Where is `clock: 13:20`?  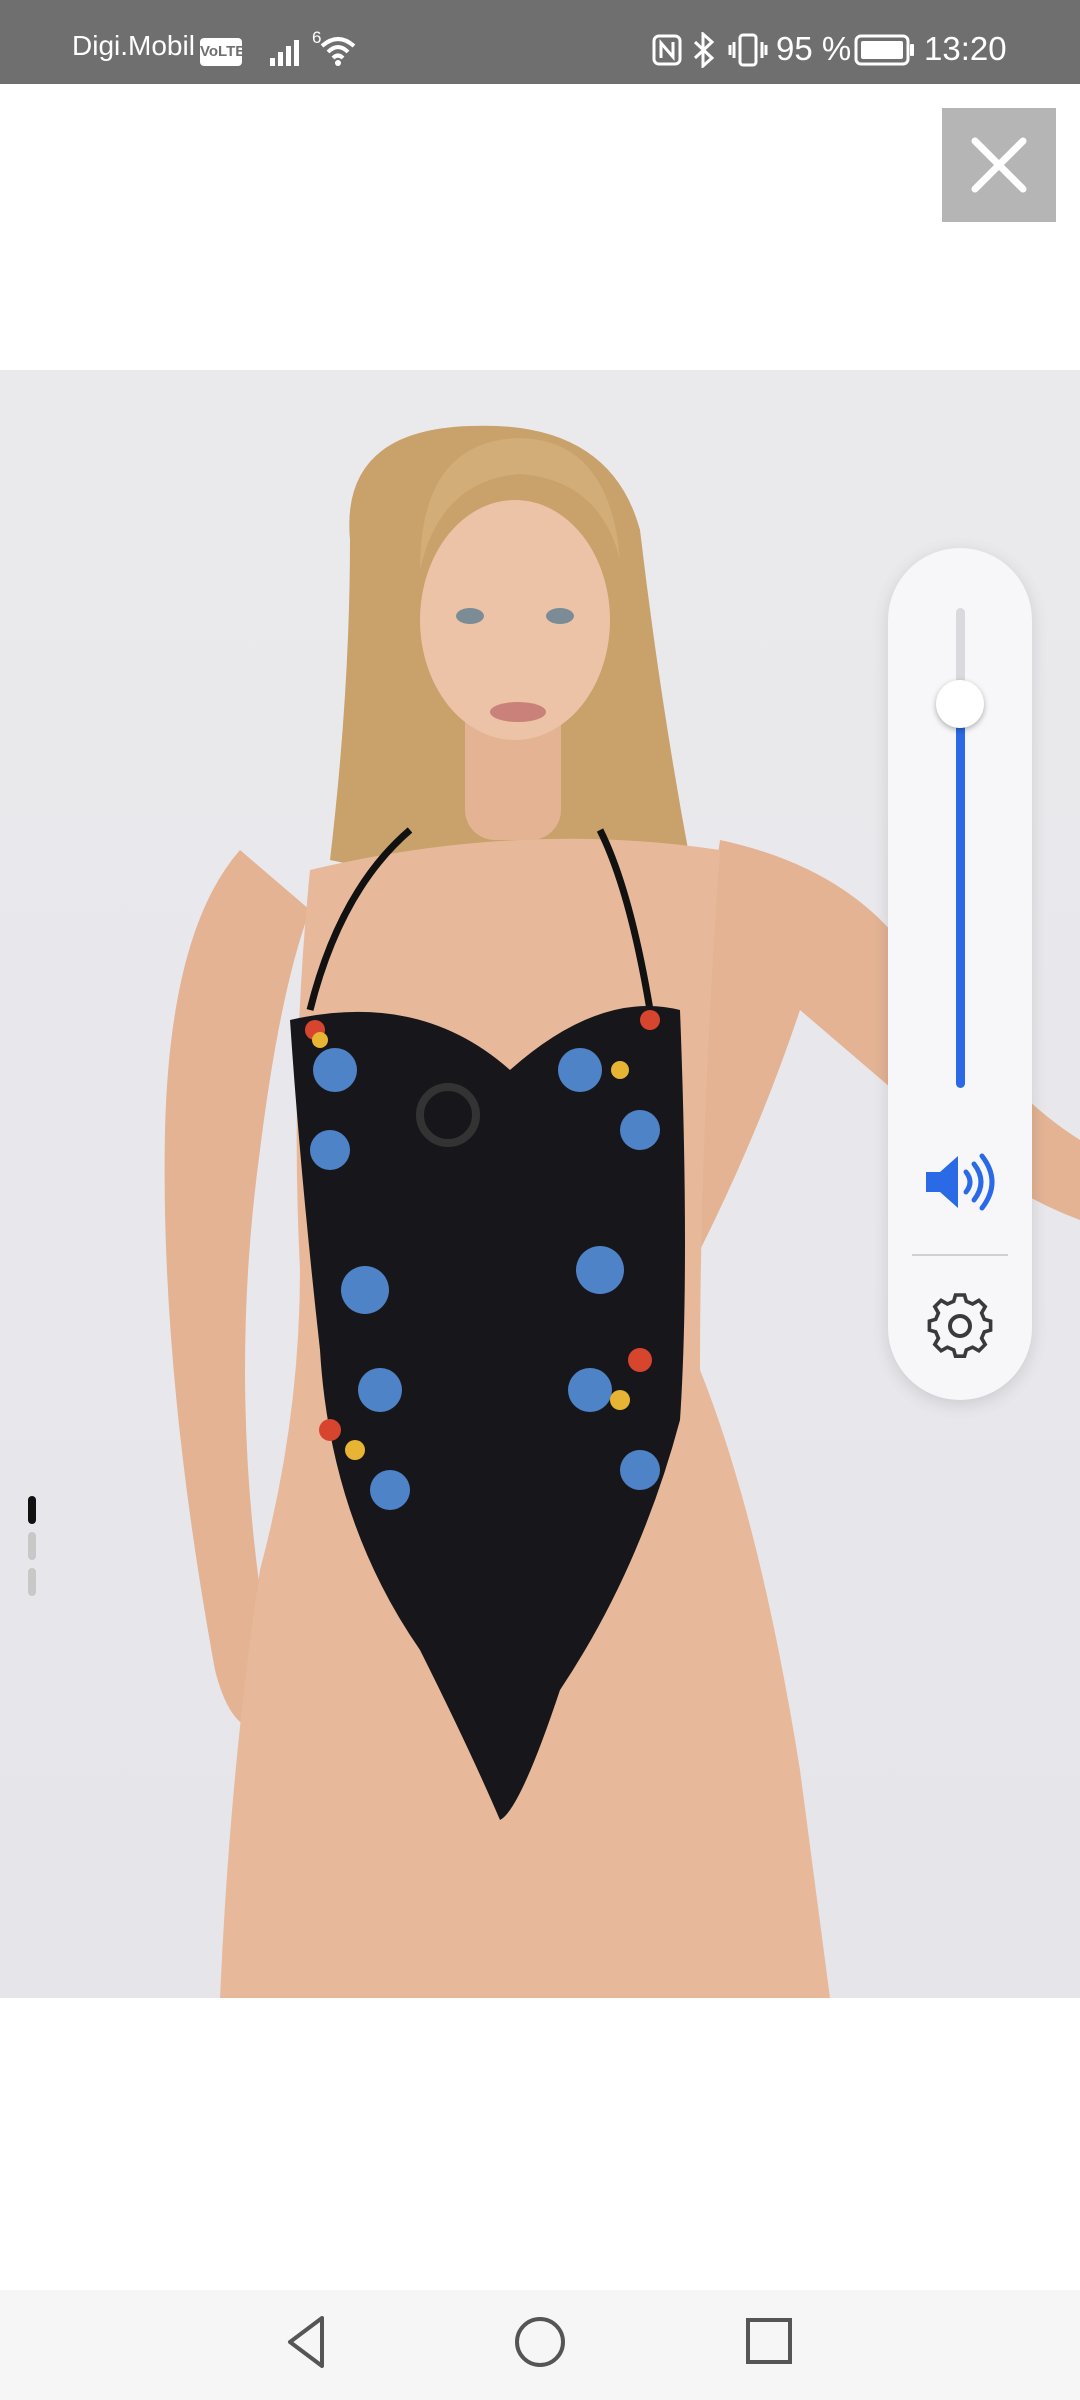 clock: 13:20 is located at coordinates (965, 48).